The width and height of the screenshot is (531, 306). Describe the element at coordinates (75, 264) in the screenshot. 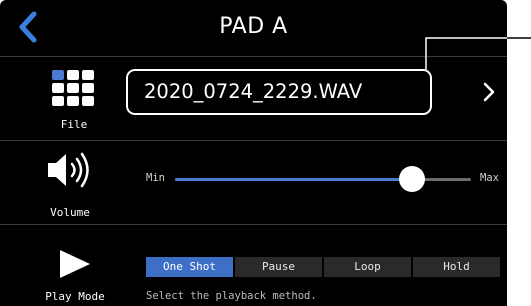

I see `play-icon` at that location.